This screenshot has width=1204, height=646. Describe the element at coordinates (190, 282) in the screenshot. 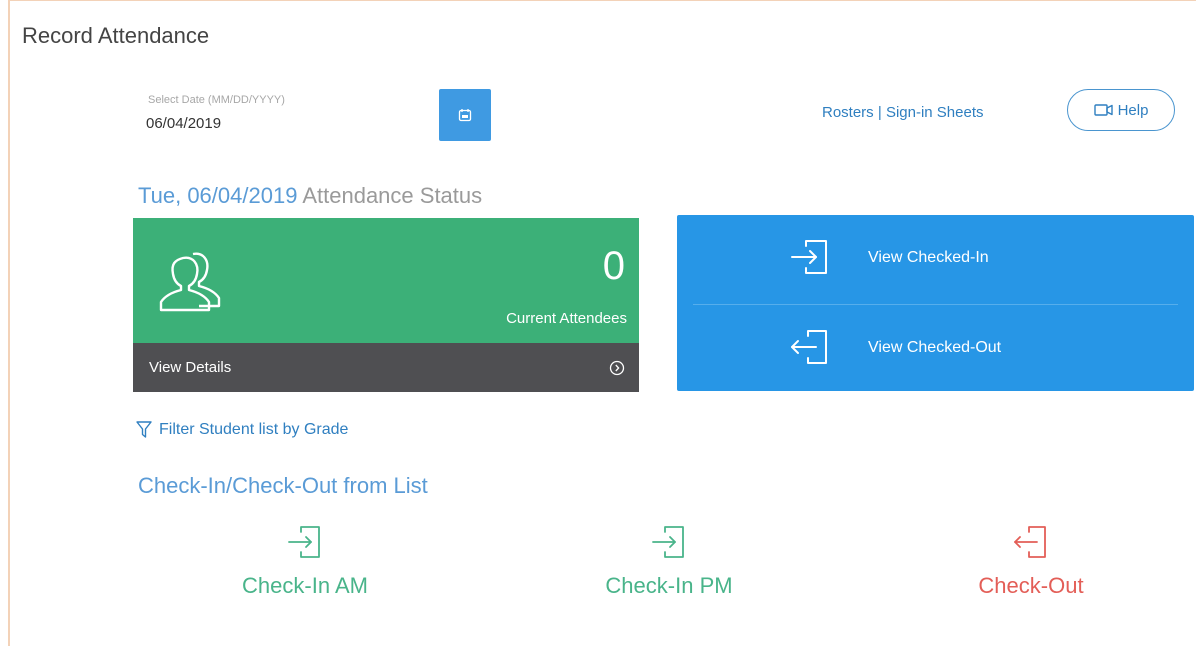

I see `people-icon` at that location.